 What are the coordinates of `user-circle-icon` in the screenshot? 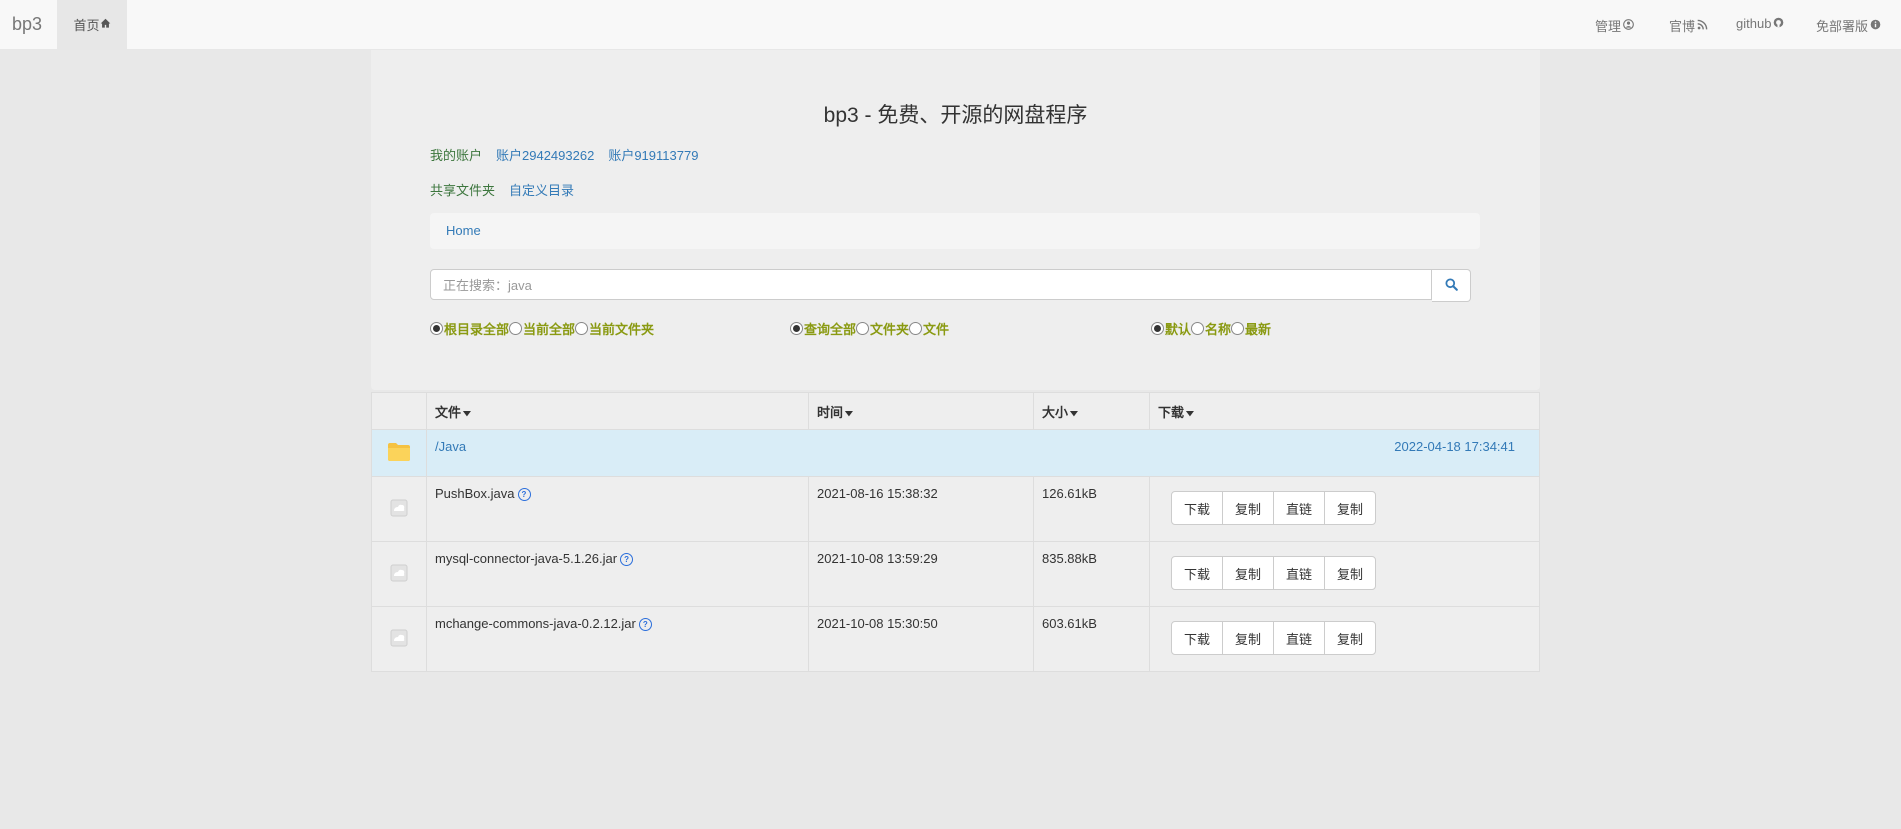 It's located at (1628, 25).